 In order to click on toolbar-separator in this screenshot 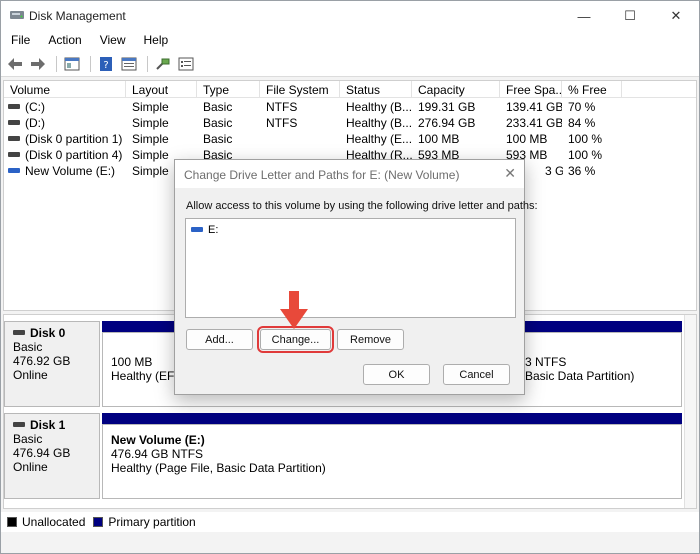, I will do `click(90, 63)`.